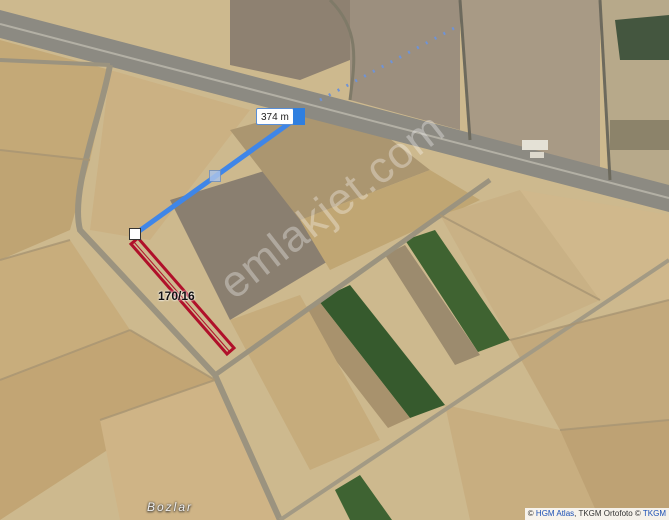 This screenshot has width=669, height=520. Describe the element at coordinates (176, 296) in the screenshot. I see `parcel-label: 170/16` at that location.